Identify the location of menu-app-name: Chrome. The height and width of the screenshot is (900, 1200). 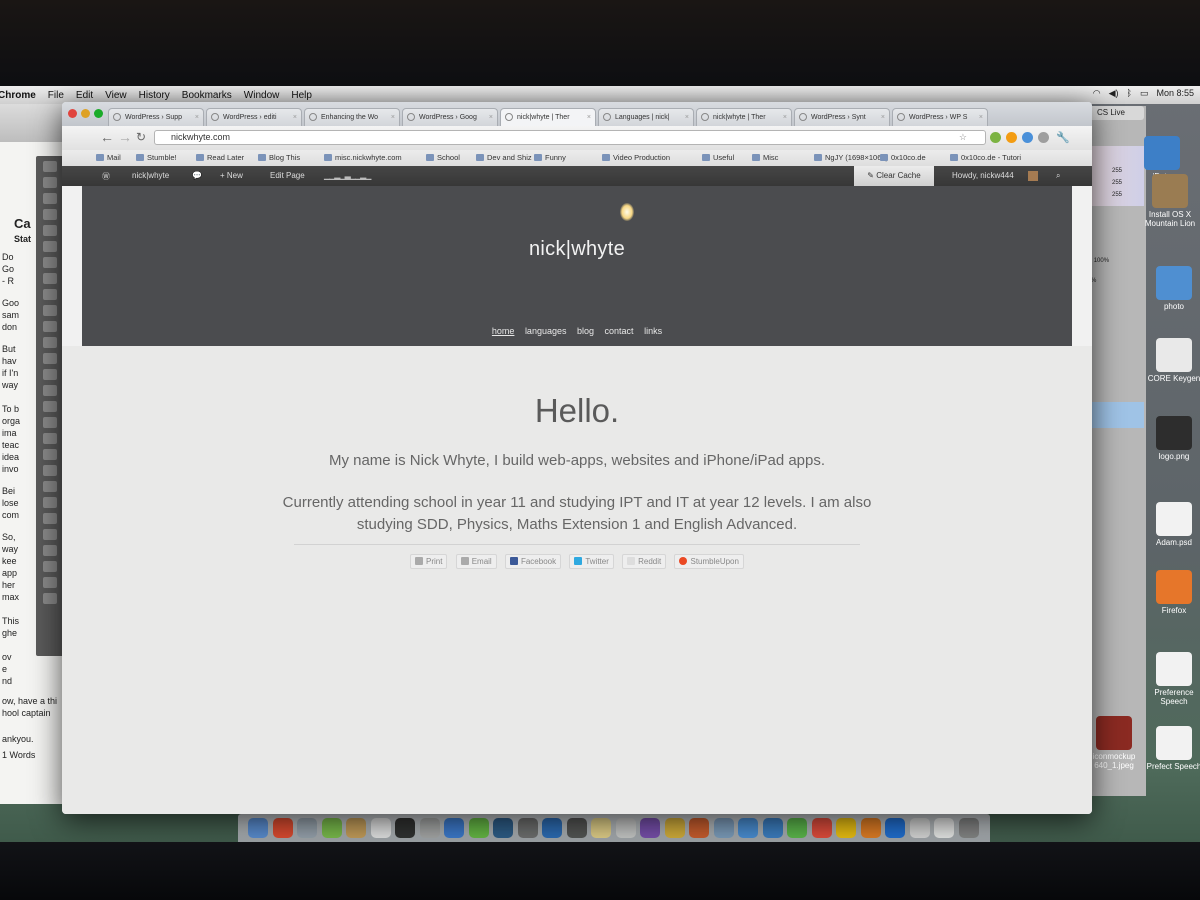
(18, 95).